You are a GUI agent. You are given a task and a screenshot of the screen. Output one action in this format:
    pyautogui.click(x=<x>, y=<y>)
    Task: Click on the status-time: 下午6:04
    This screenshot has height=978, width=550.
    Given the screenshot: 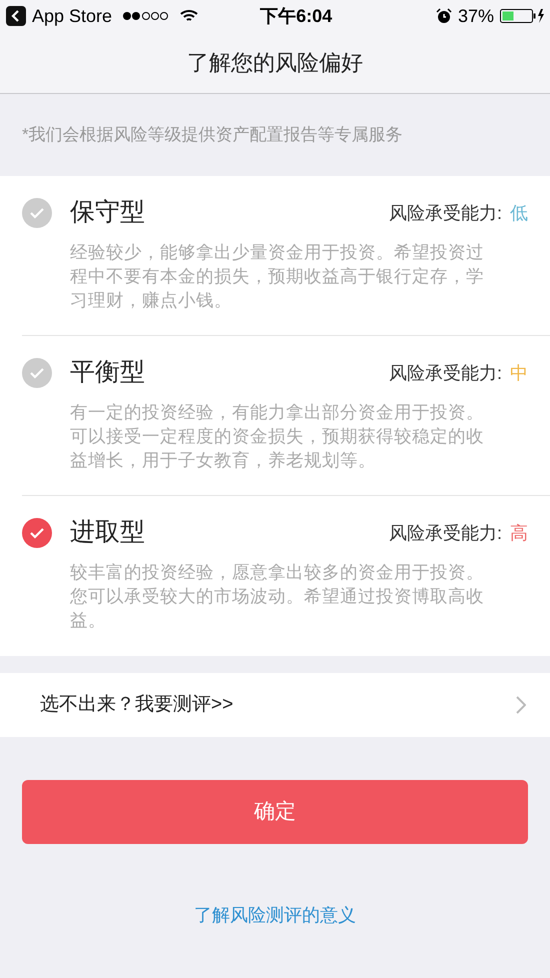 What is the action you would take?
    pyautogui.click(x=296, y=16)
    